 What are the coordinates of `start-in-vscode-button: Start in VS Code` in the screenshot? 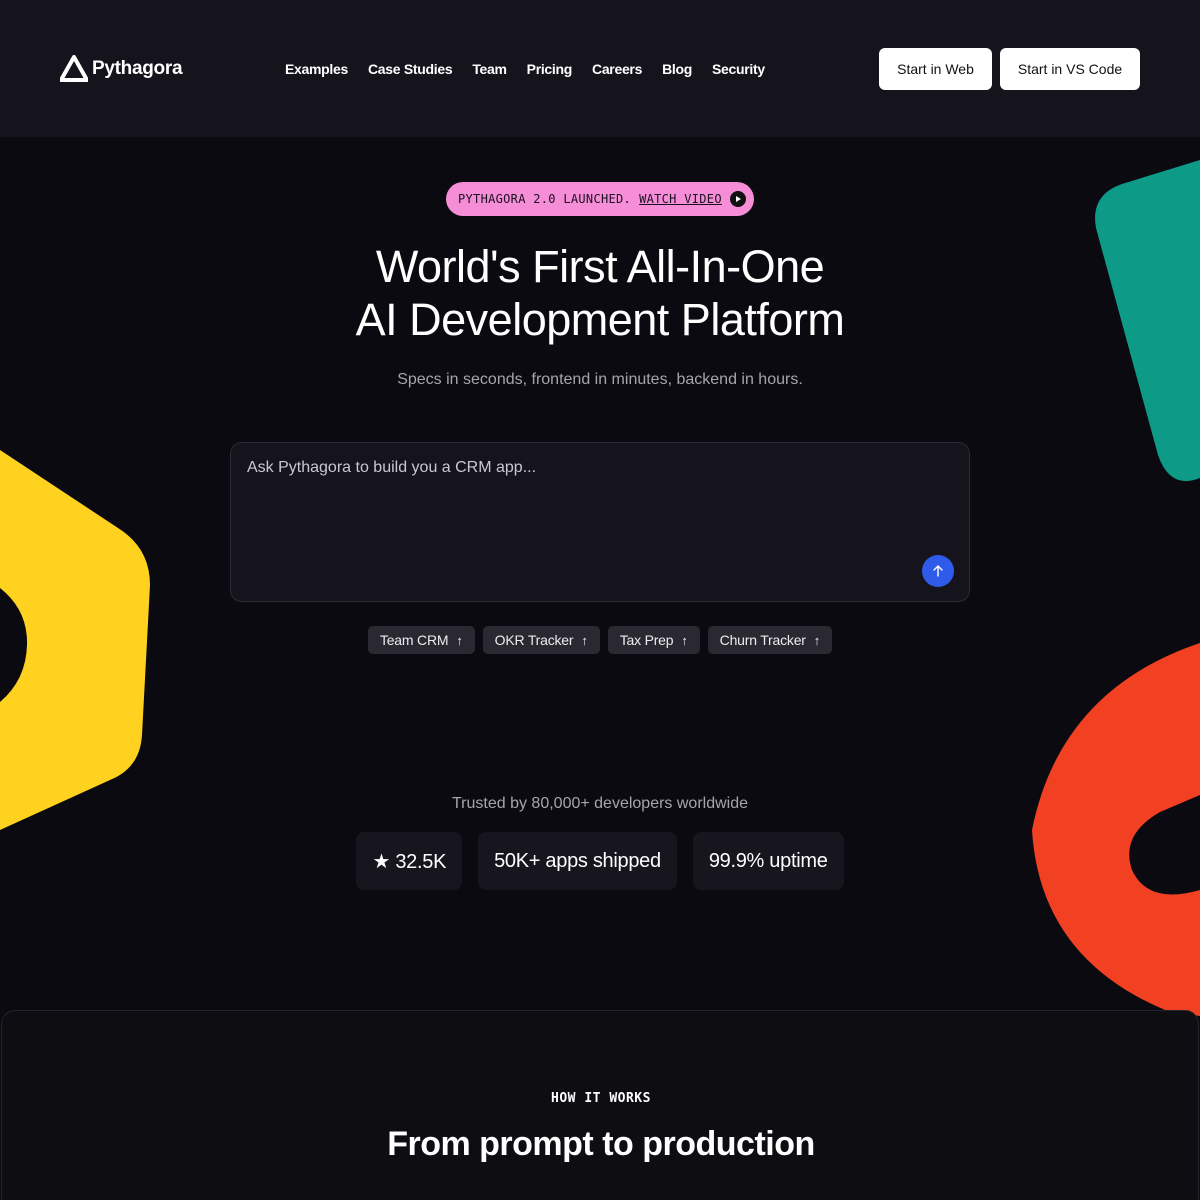 It's located at (1070, 69).